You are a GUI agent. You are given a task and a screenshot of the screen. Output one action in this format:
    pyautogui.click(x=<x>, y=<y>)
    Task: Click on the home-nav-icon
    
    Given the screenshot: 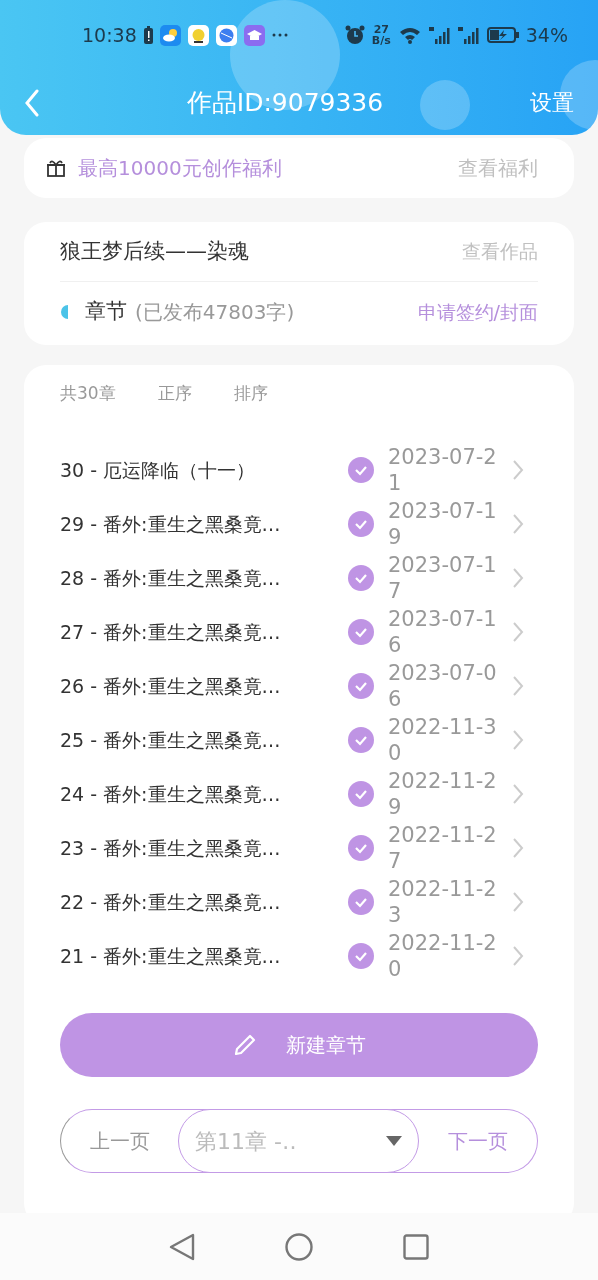 What is the action you would take?
    pyautogui.click(x=299, y=1246)
    